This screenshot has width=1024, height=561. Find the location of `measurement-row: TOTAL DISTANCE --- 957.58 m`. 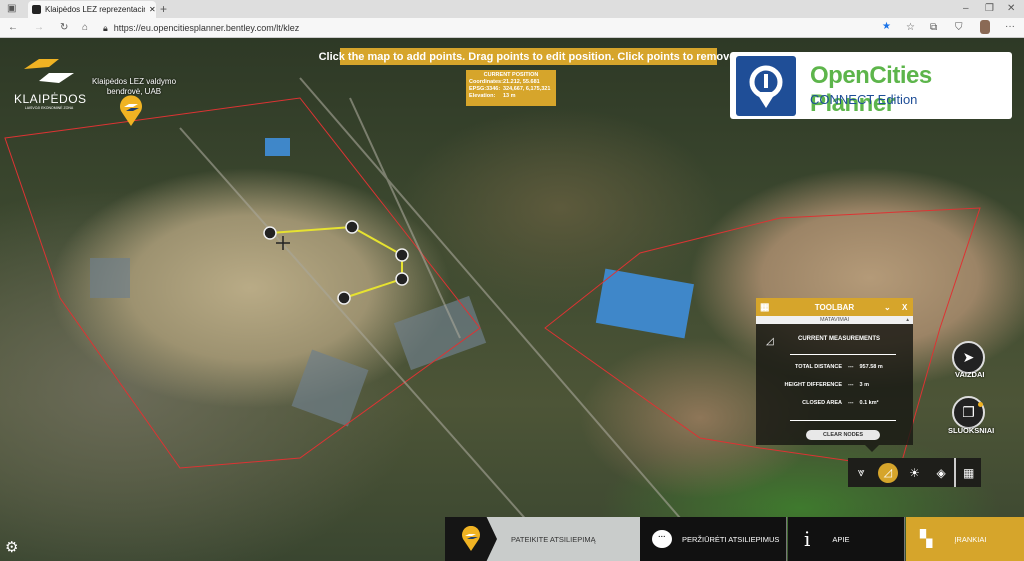

measurement-row: TOTAL DISTANCE --- 957.58 m is located at coordinates (834, 367).